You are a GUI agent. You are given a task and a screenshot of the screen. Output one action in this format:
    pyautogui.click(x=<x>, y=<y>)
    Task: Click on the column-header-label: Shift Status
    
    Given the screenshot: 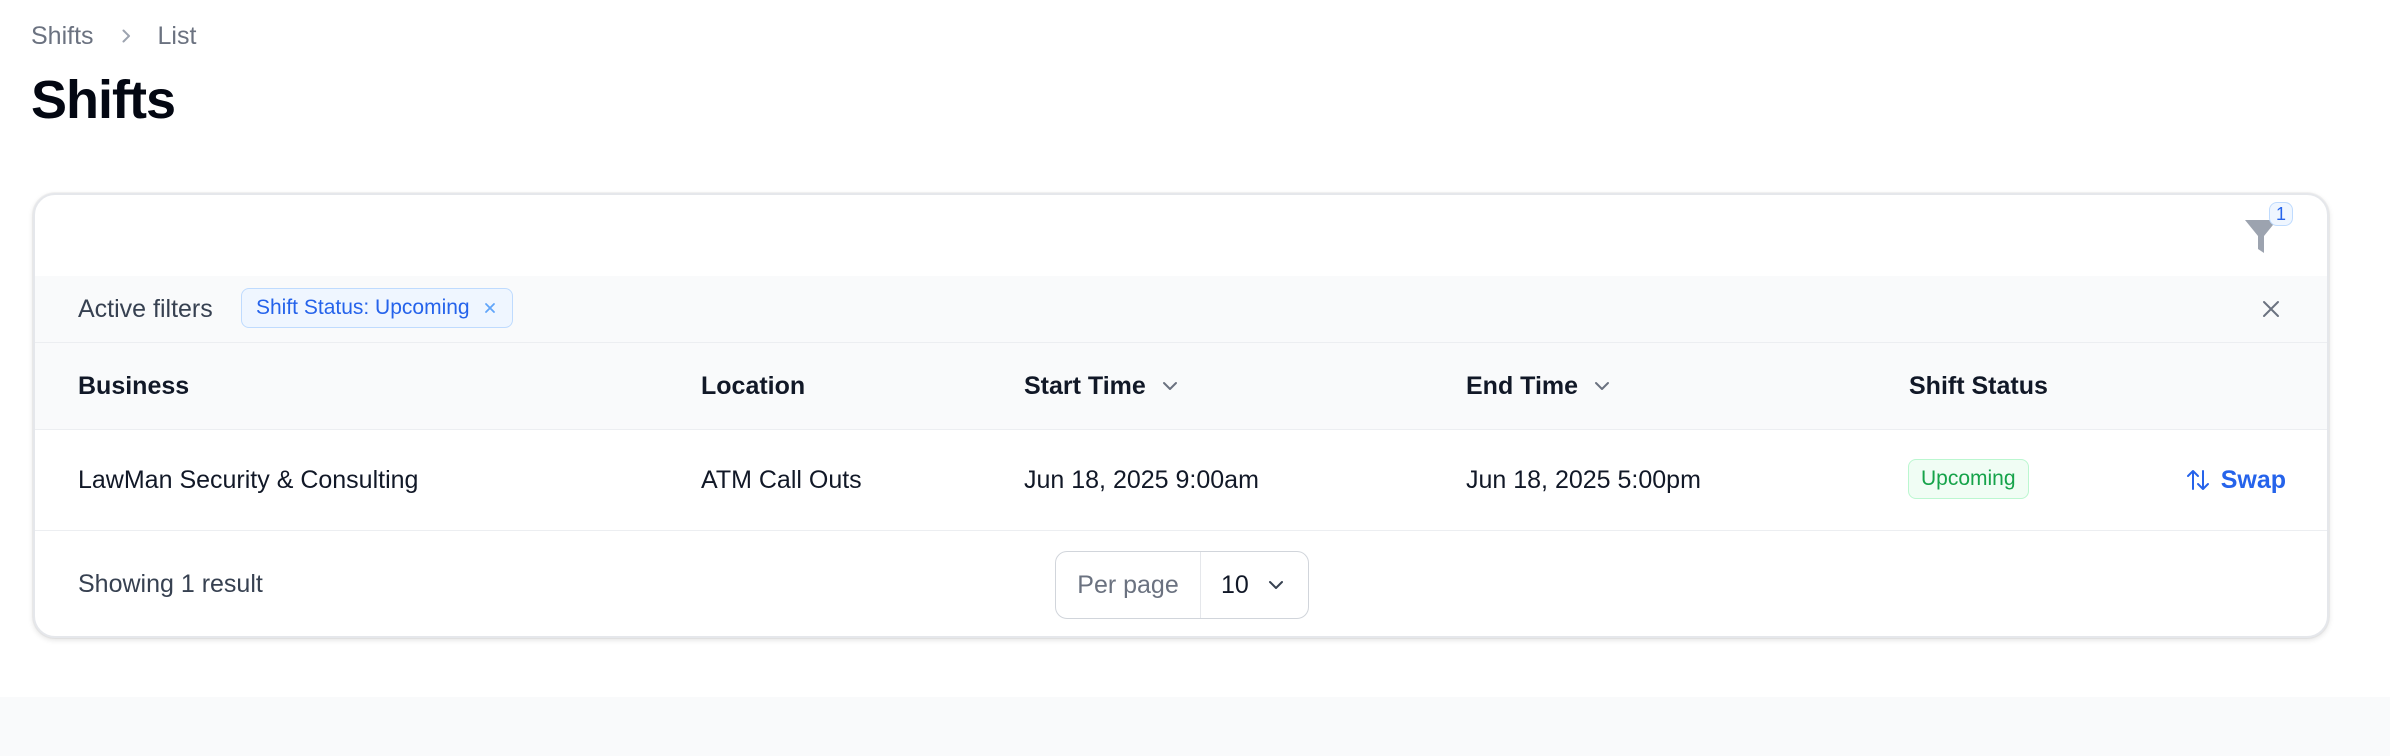 What is the action you would take?
    pyautogui.click(x=1978, y=386)
    